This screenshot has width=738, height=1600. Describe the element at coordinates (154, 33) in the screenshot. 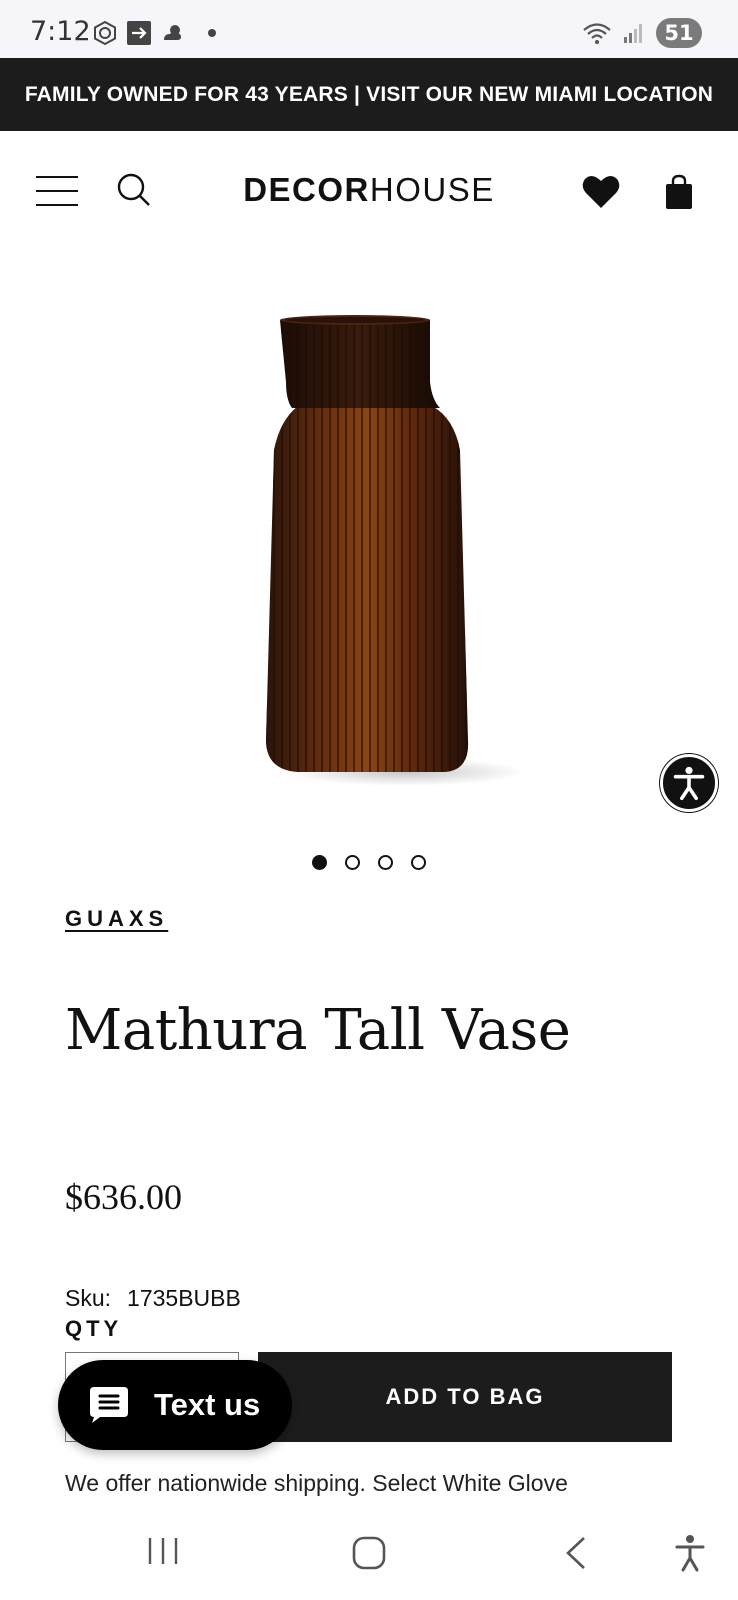

I see `status-notification-icons` at that location.